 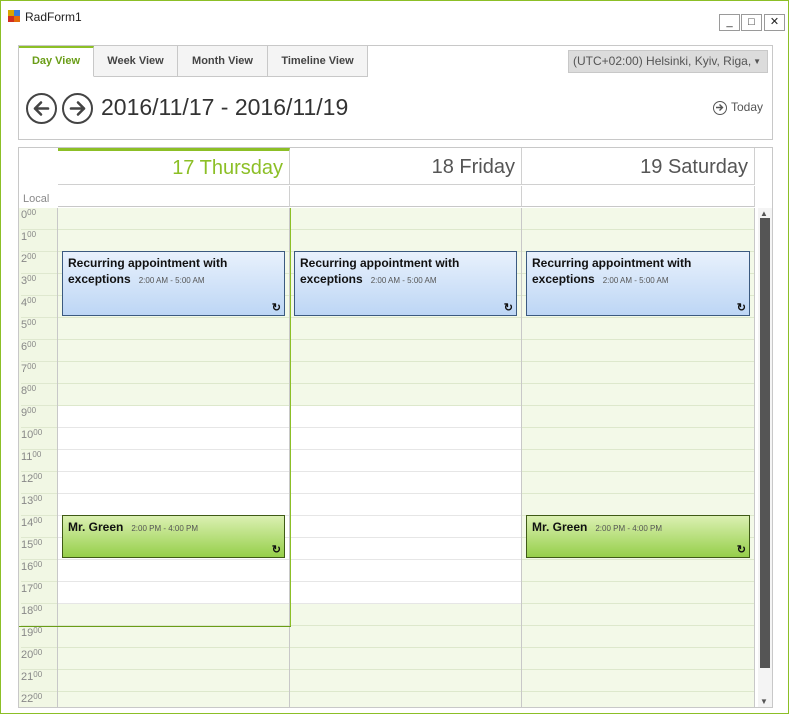 I want to click on close-button: ✕, so click(x=774, y=22).